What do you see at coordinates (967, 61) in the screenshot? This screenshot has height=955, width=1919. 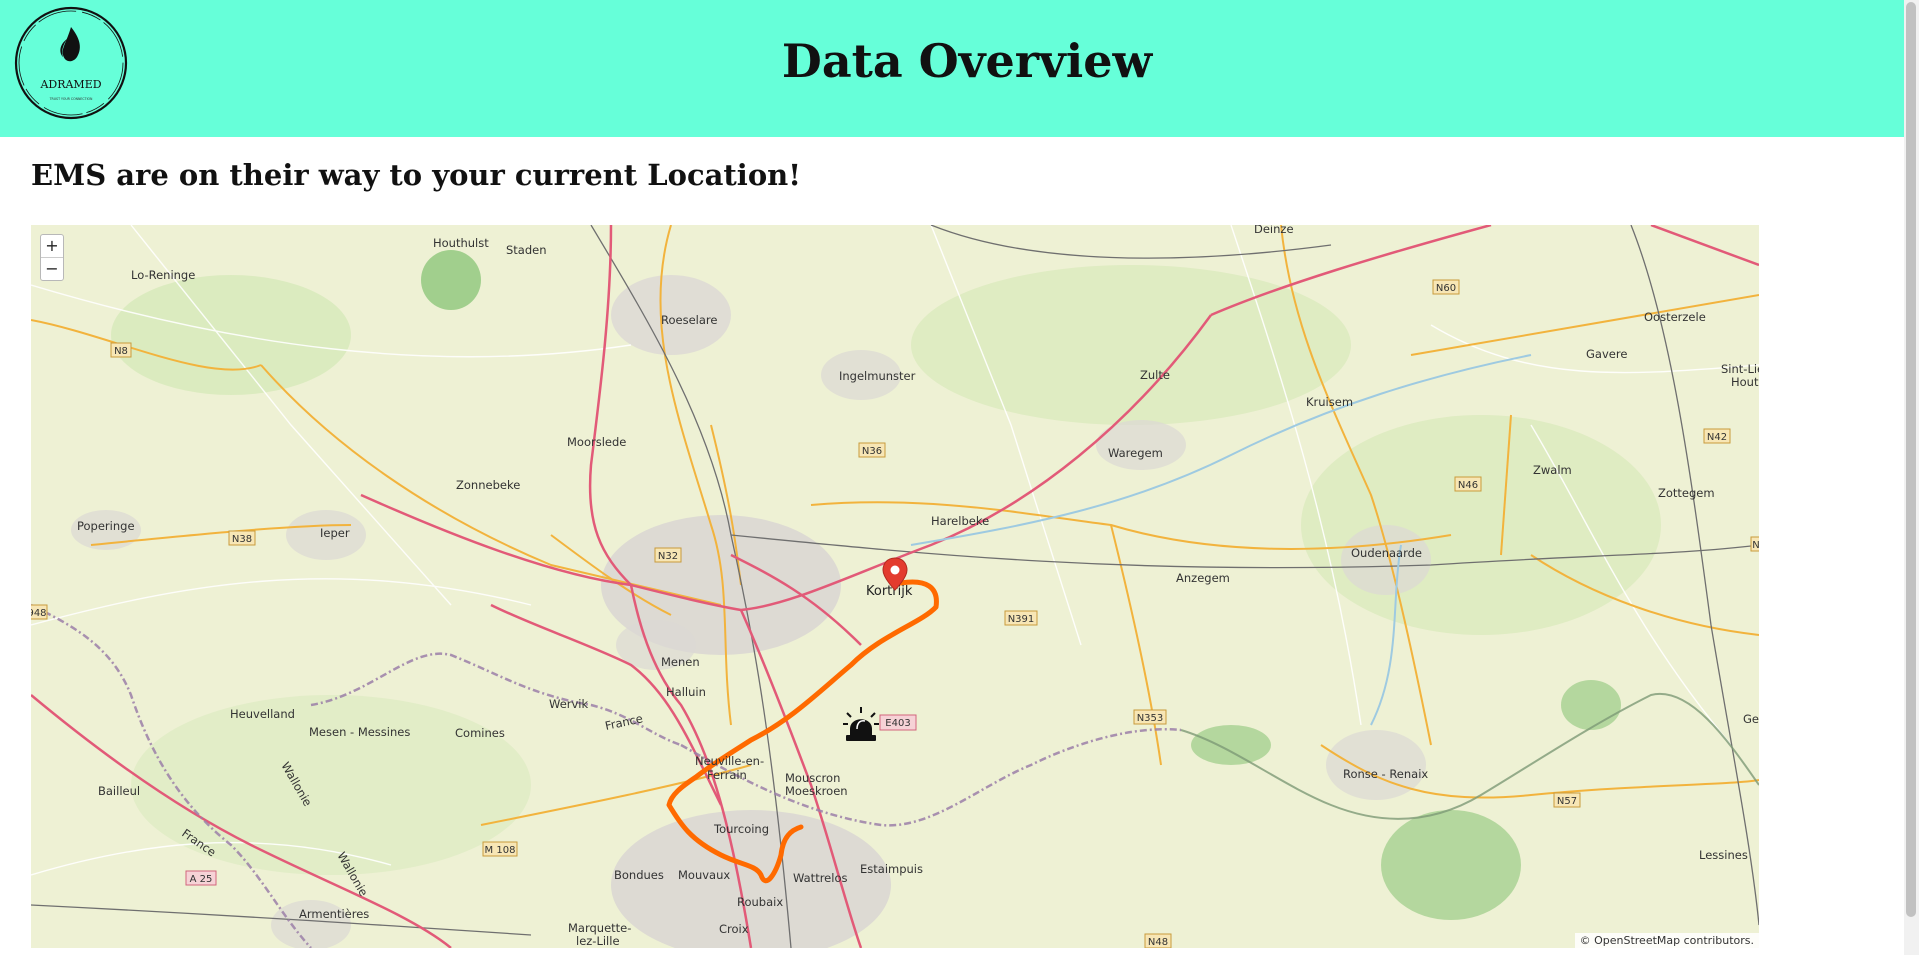 I see `page-title: Data Overview` at bounding box center [967, 61].